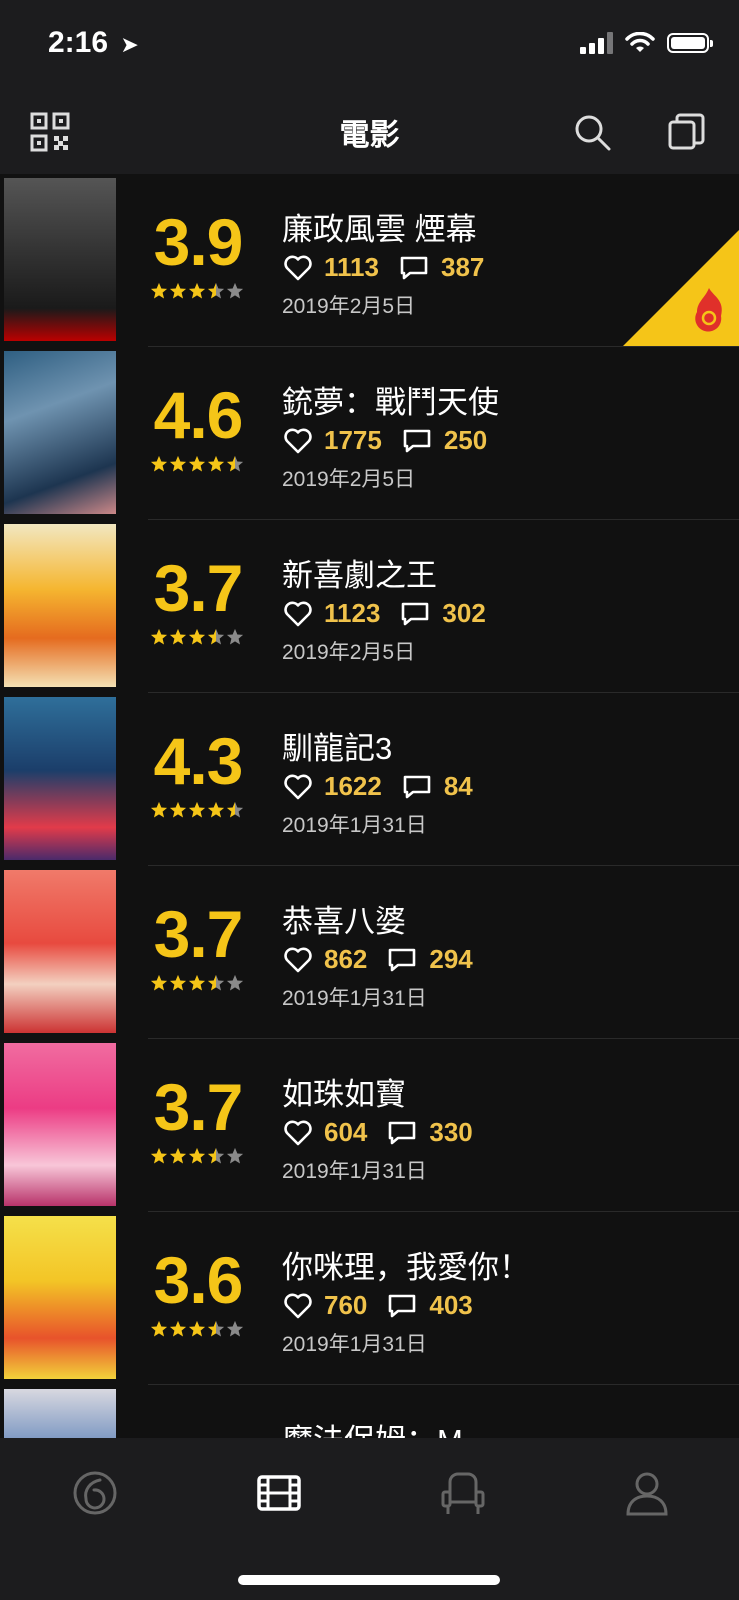  I want to click on movie-stats: 1123 302, so click(395, 613).